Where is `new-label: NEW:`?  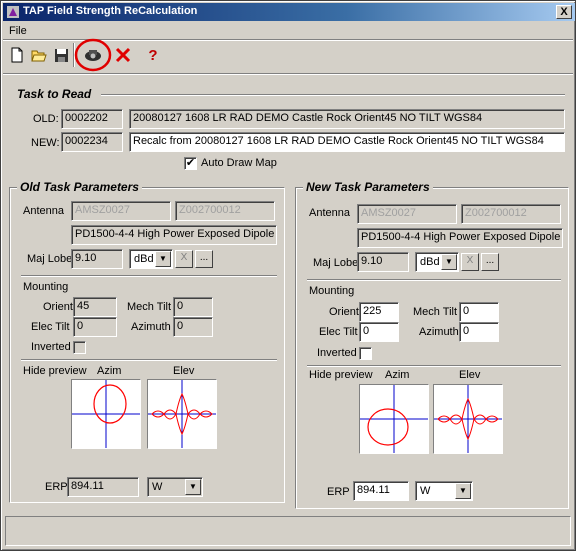 new-label: NEW: is located at coordinates (45, 143).